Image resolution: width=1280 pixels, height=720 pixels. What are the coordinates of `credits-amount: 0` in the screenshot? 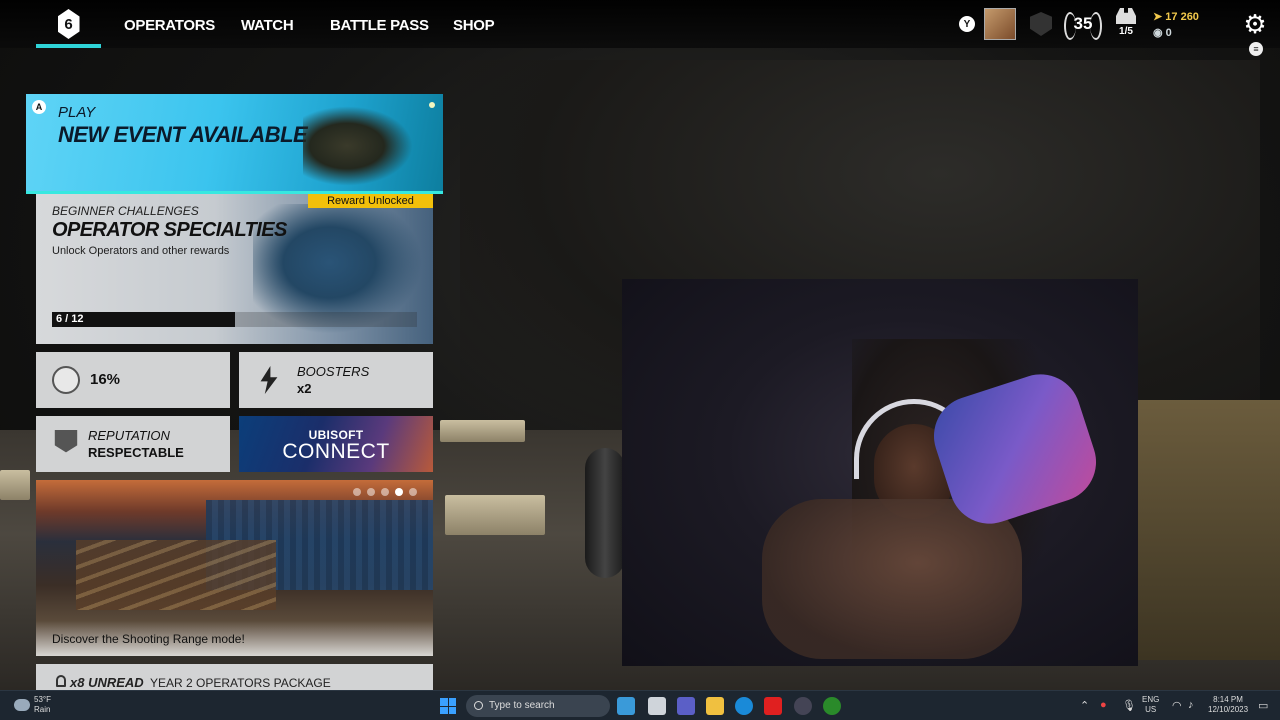 It's located at (1168, 33).